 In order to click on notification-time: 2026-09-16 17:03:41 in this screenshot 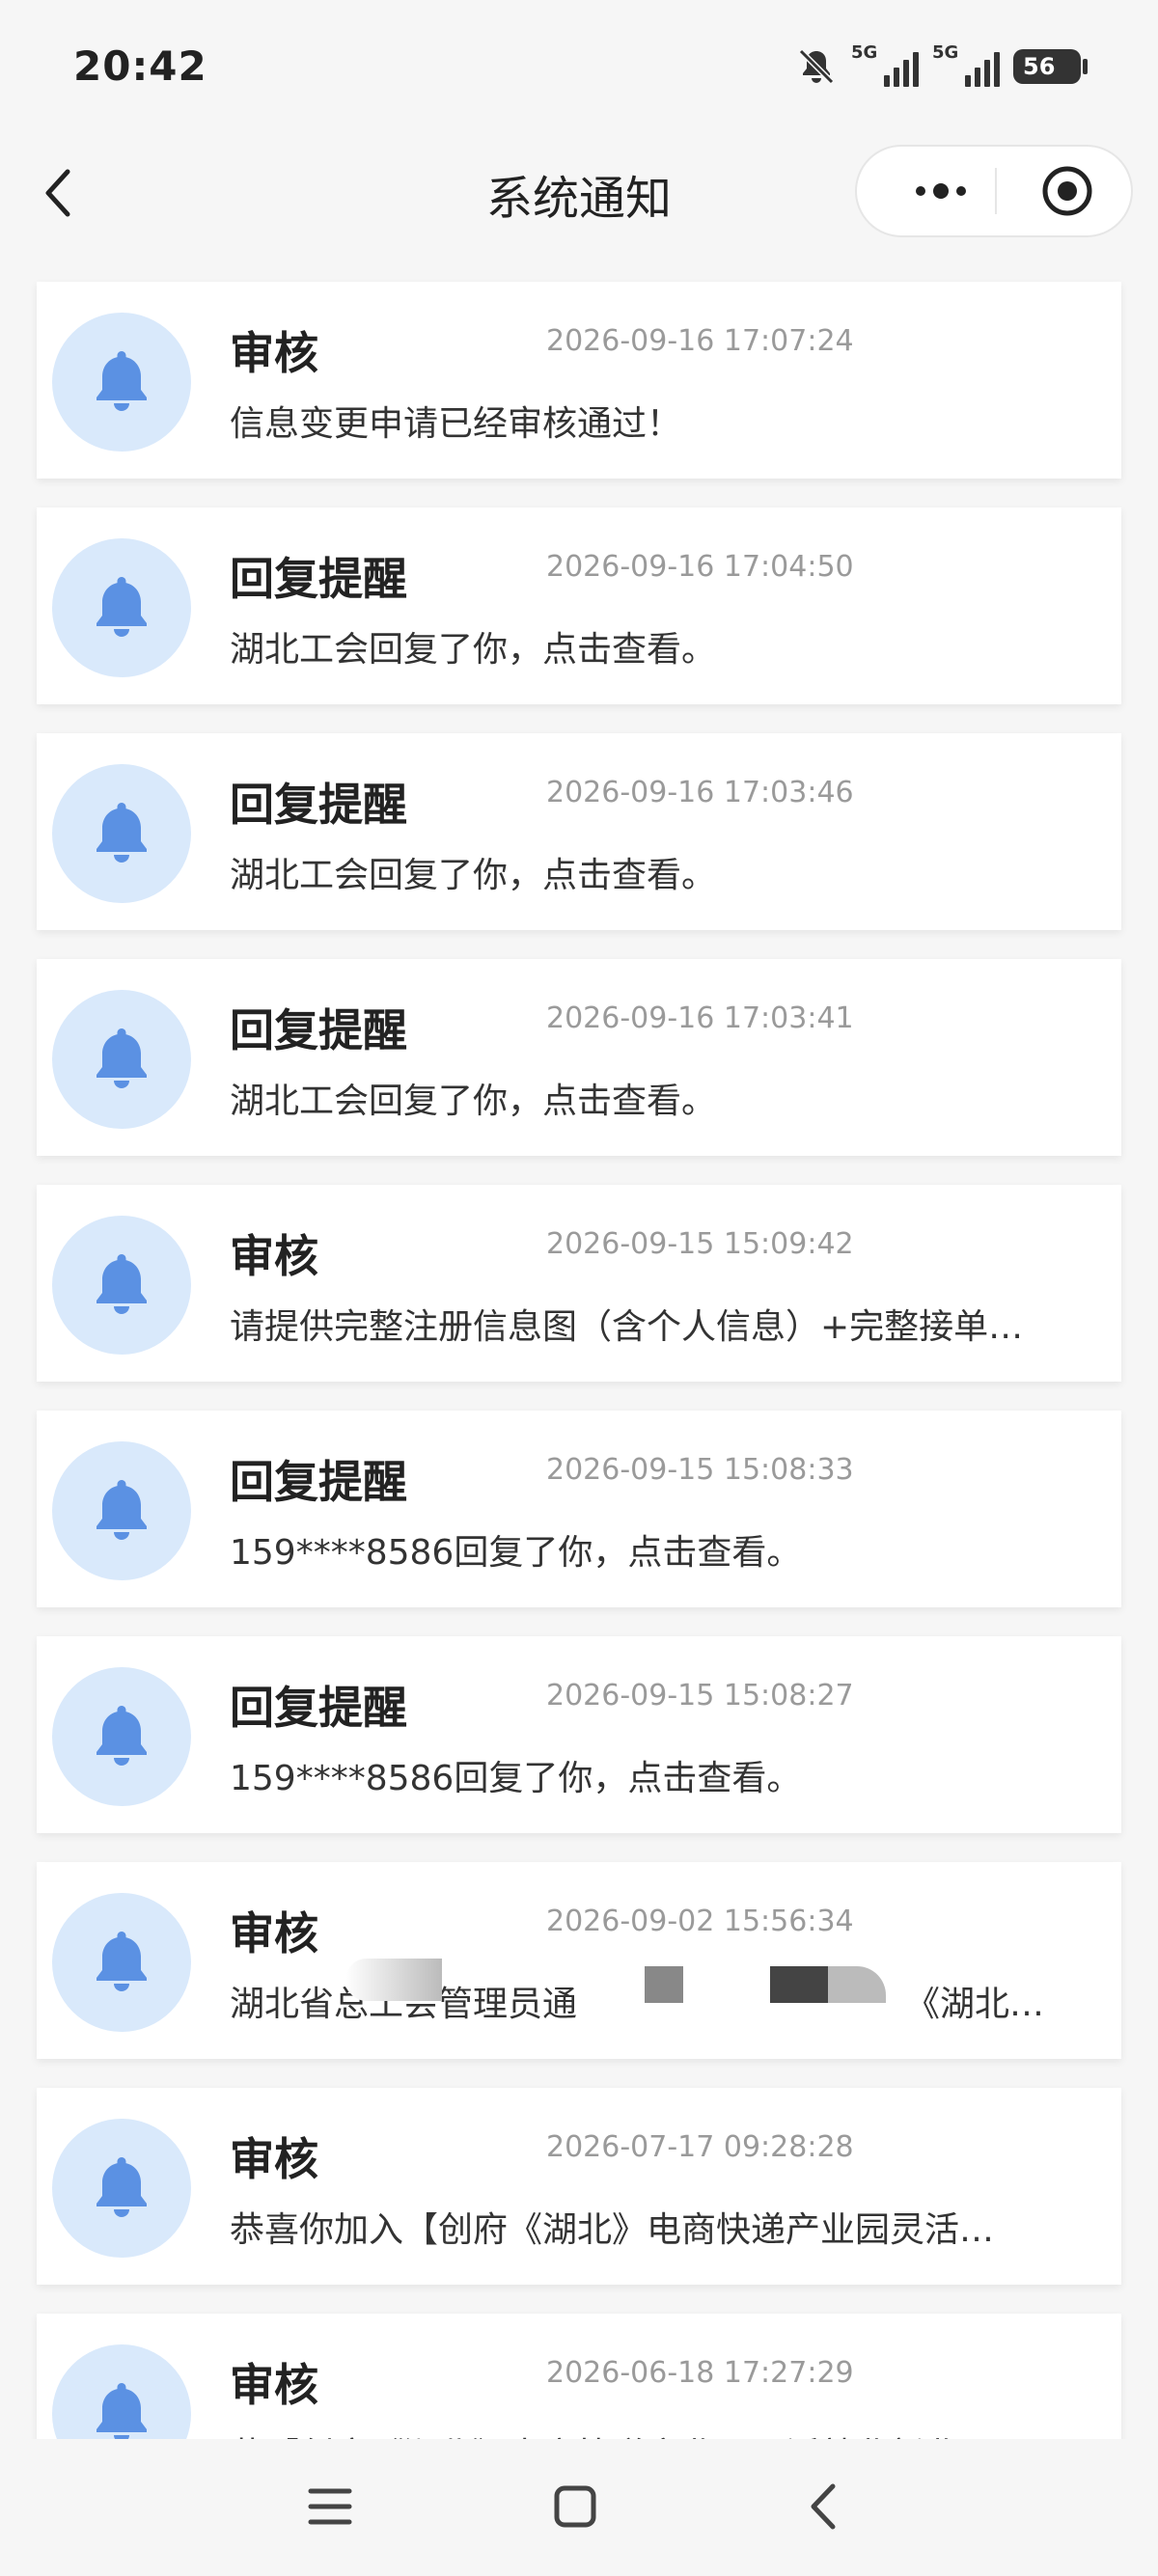, I will do `click(700, 1018)`.